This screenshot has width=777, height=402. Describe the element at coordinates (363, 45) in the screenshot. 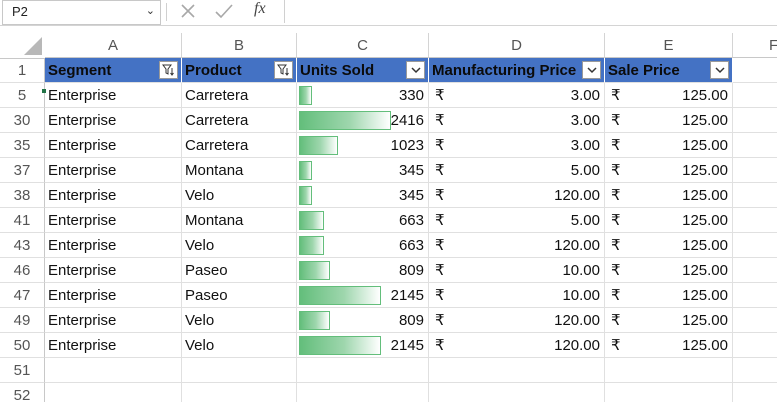

I see `column-header-c: C` at that location.